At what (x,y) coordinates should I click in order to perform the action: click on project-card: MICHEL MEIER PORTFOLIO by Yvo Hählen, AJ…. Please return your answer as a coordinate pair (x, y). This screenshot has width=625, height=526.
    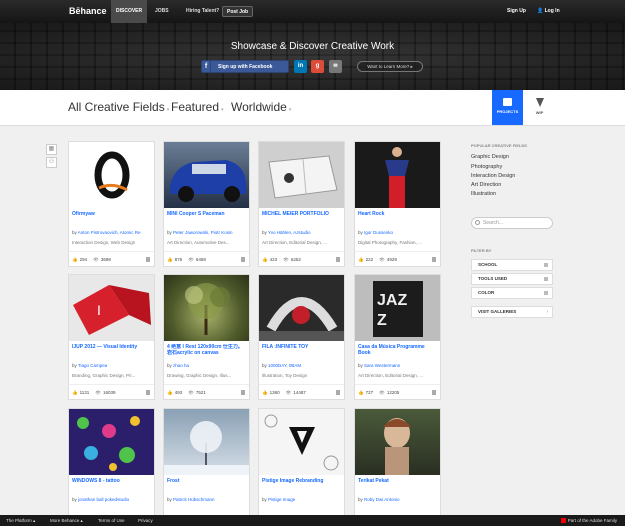
    Looking at the image, I should click on (301, 204).